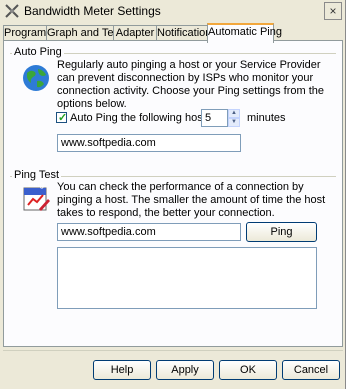  What do you see at coordinates (36, 78) in the screenshot?
I see `globe-icon` at bounding box center [36, 78].